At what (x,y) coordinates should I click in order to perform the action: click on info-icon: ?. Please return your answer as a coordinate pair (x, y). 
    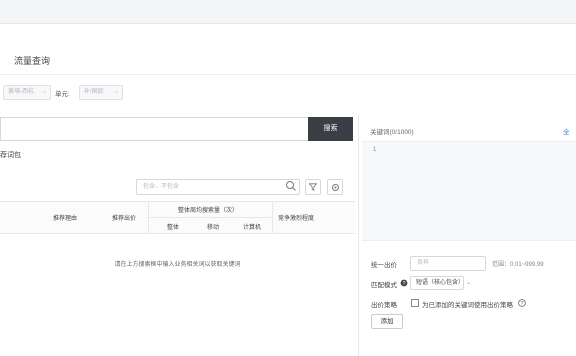
    Looking at the image, I should click on (404, 284).